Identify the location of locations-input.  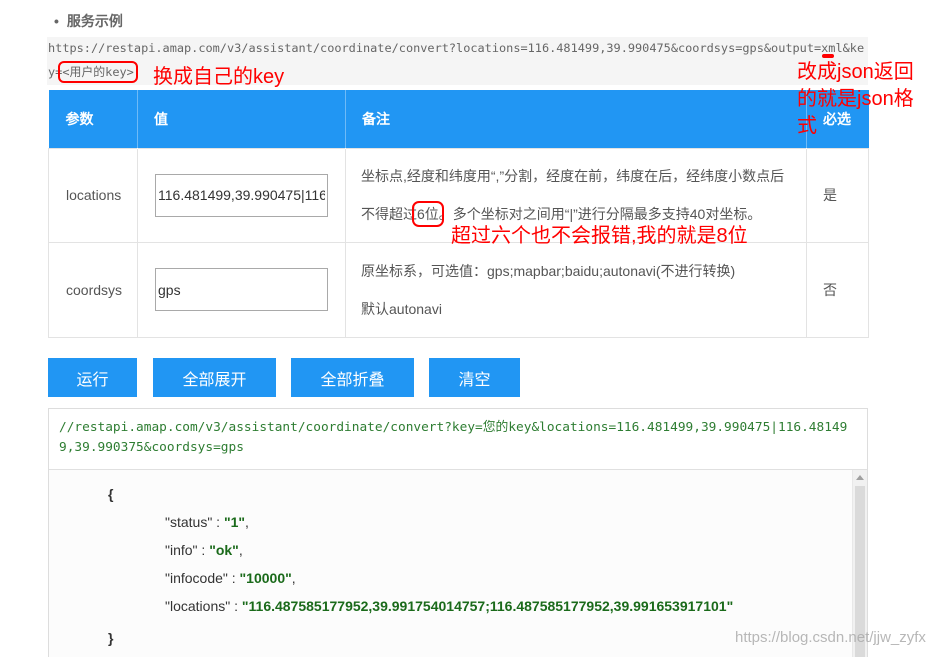
(241, 195).